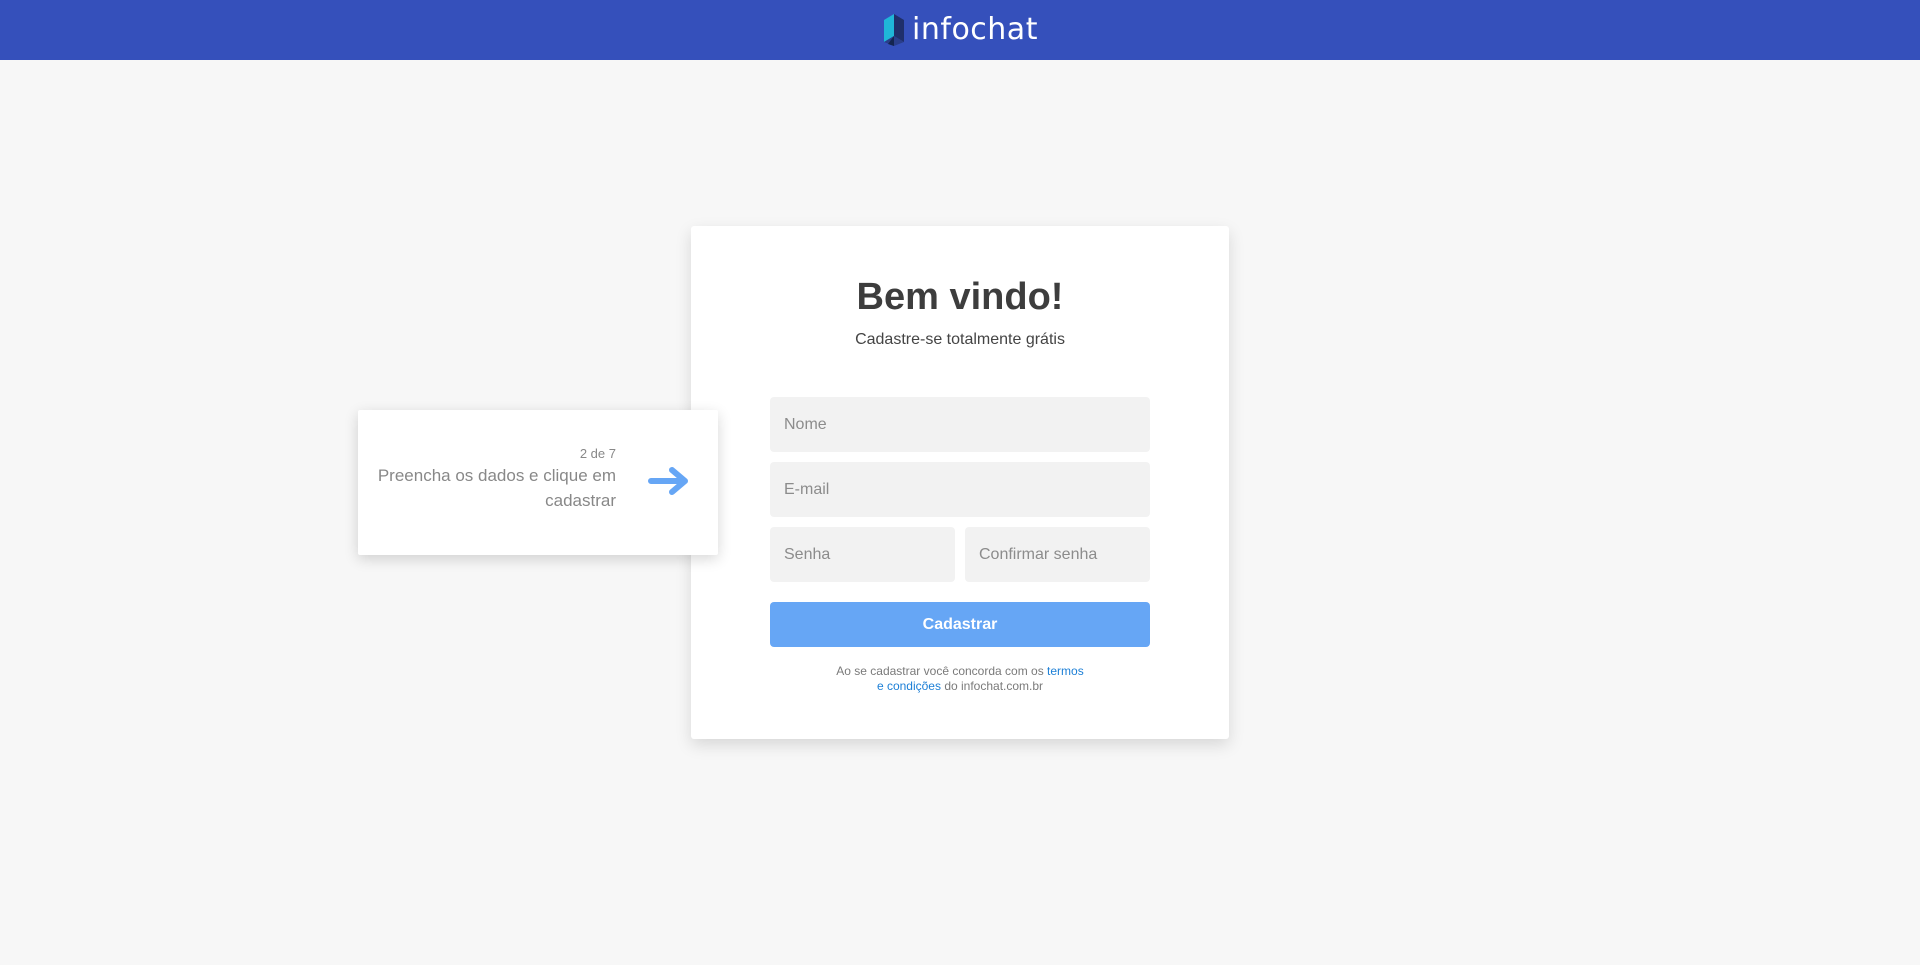 The image size is (1920, 965). What do you see at coordinates (960, 297) in the screenshot?
I see `page-title: Bem vindo!` at bounding box center [960, 297].